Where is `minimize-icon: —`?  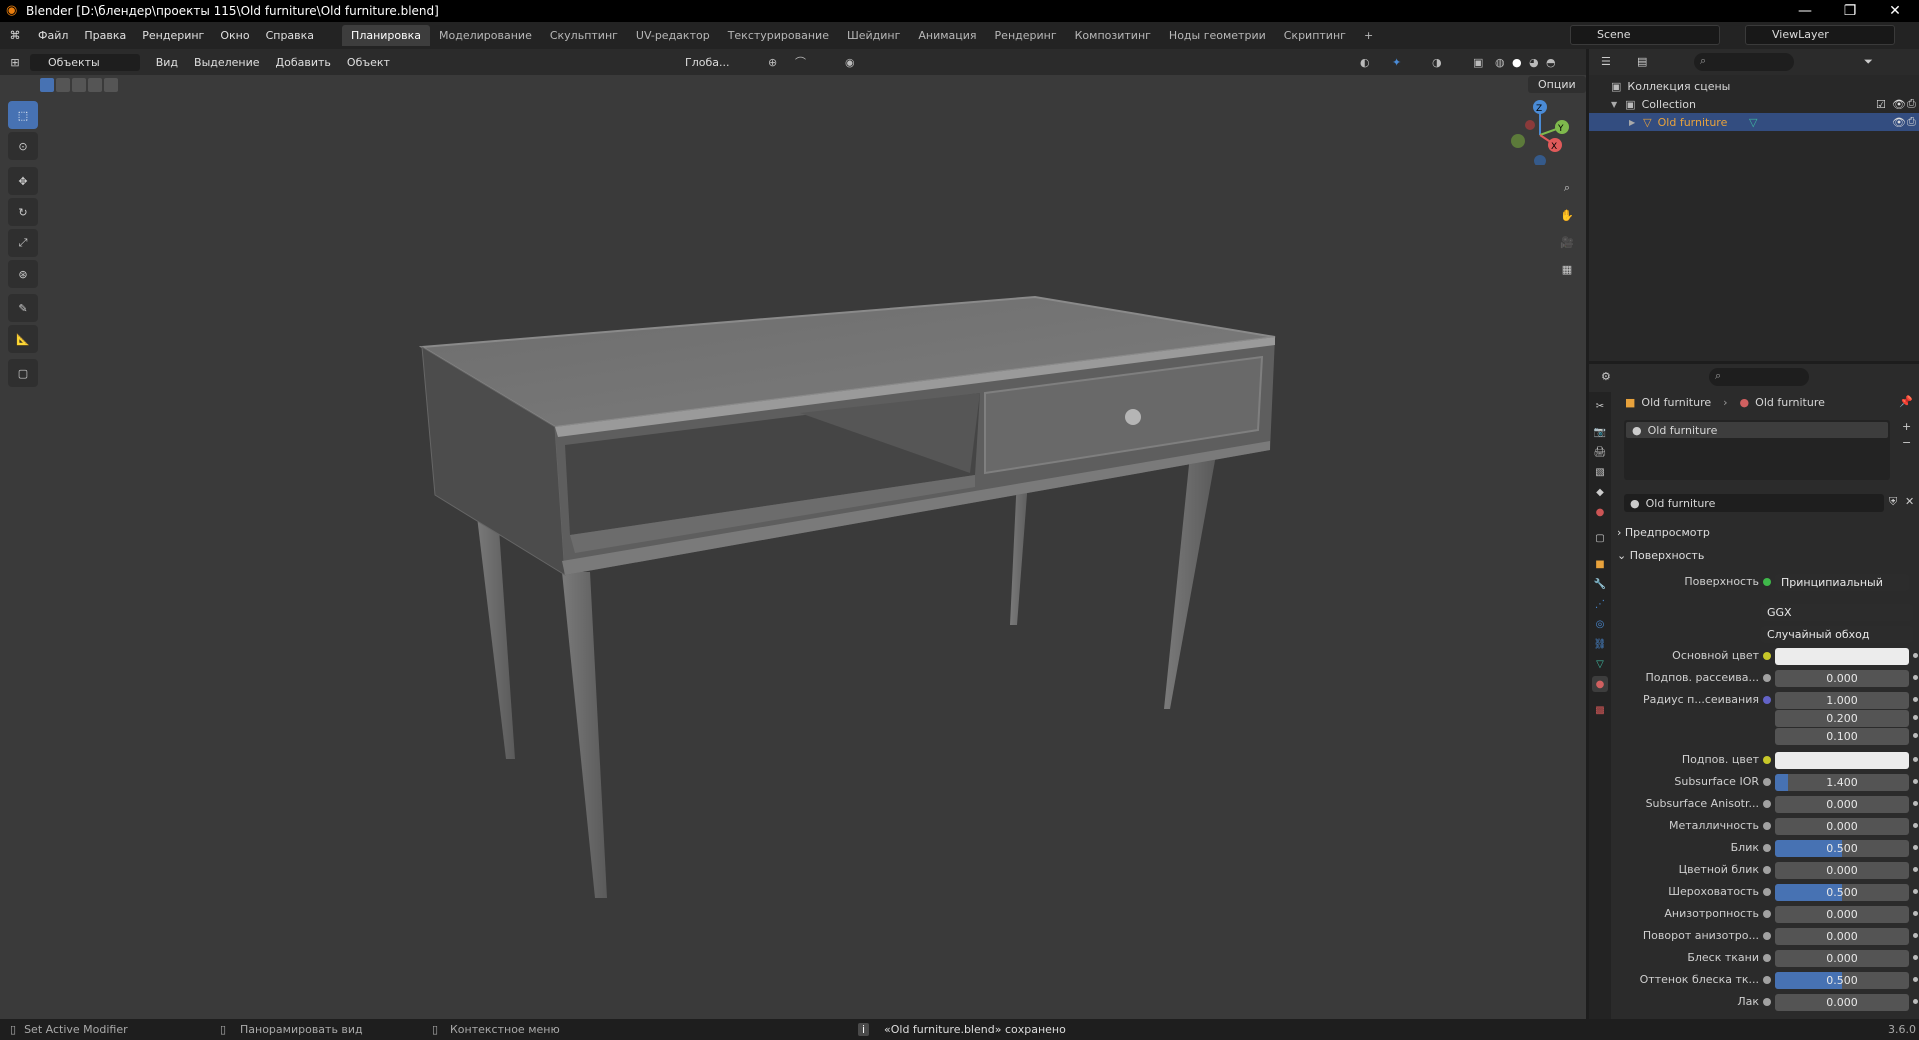 minimize-icon: — is located at coordinates (1805, 11).